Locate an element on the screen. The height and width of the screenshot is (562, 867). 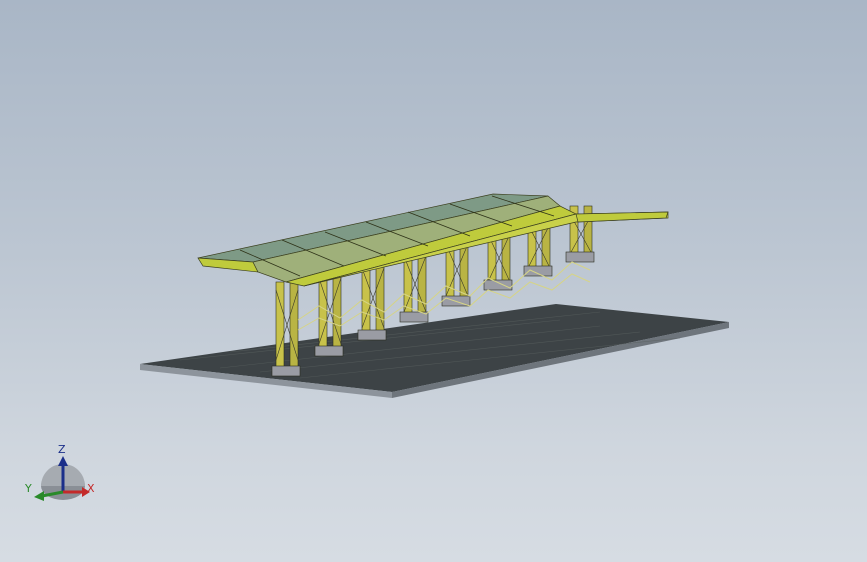
x-axis-label: X is located at coordinates (91, 488).